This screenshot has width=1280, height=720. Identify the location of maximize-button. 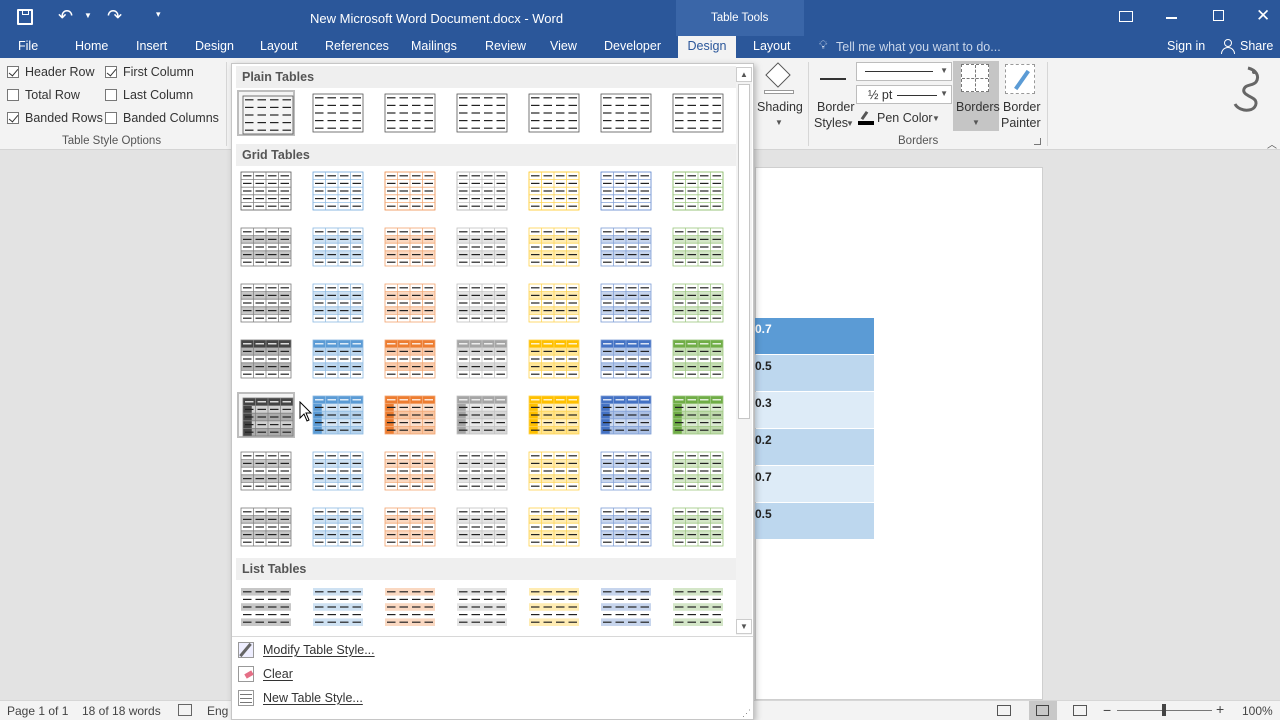
(1218, 15).